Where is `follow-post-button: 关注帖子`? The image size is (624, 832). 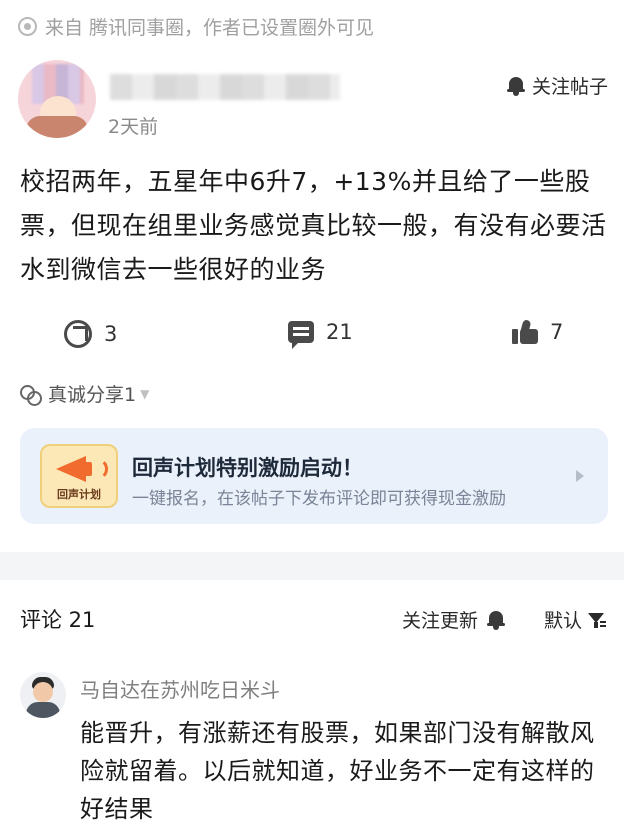
follow-post-button: 关注帖子 is located at coordinates (557, 85).